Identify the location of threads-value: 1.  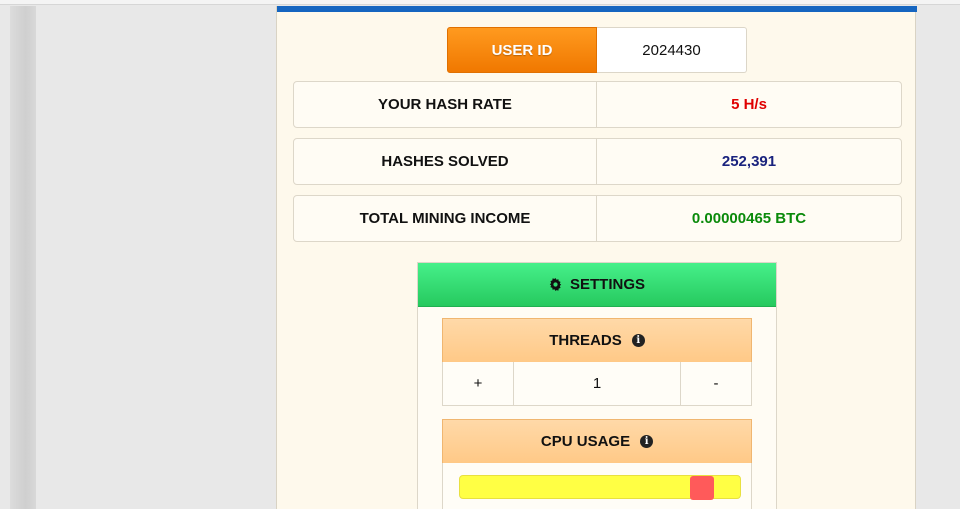
(597, 383).